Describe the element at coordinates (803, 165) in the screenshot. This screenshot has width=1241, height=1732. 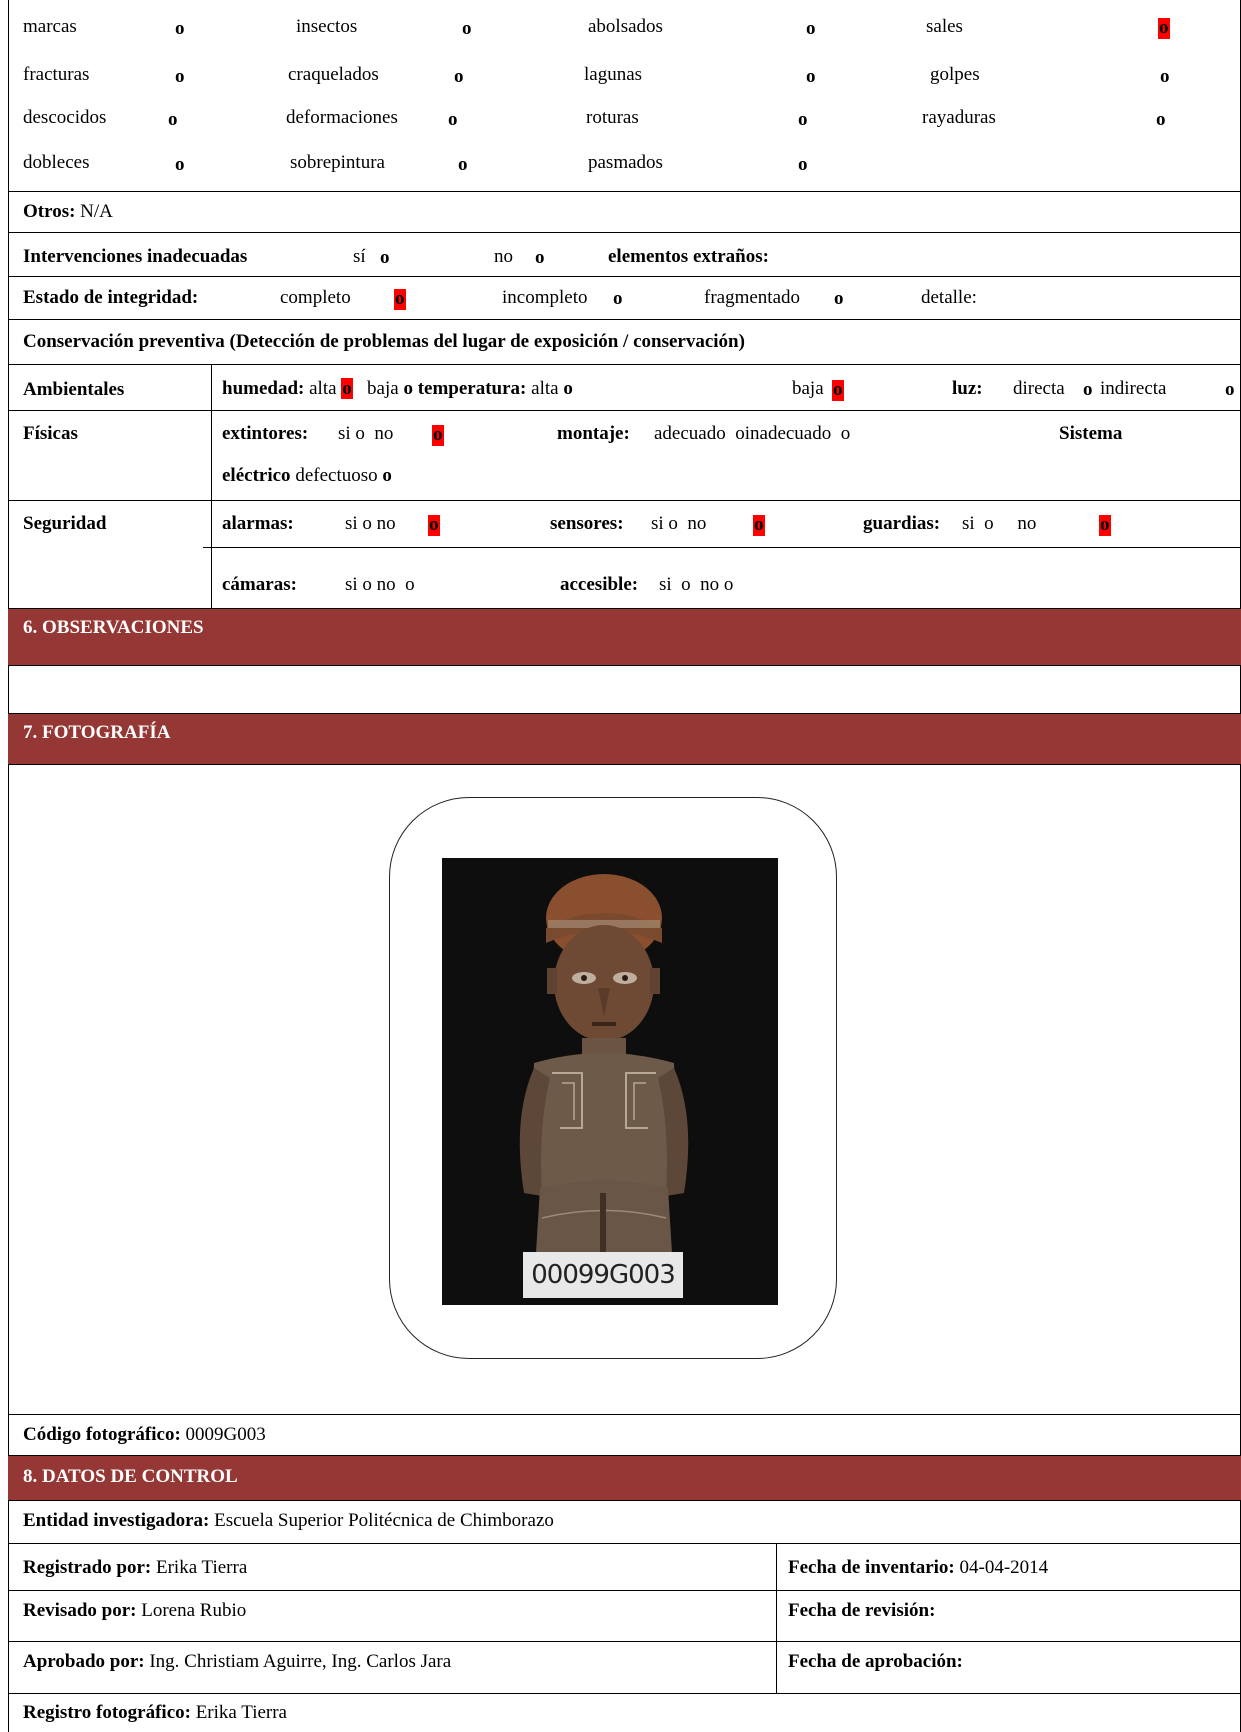
I see `damage-mark-pasmados: o` at that location.